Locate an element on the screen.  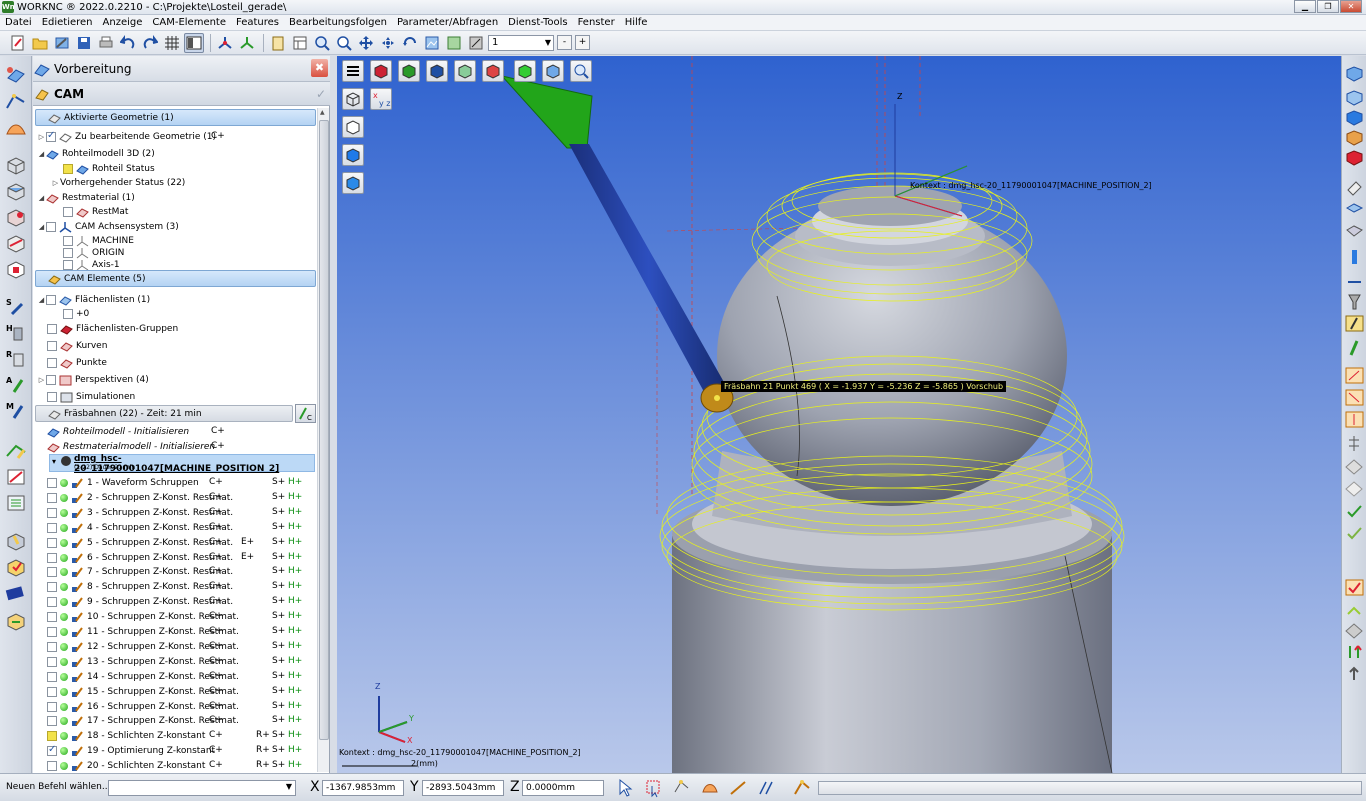
tree-row-perspektiven: ▷ Perspektiven (4) is located at coordinates (93, 379).